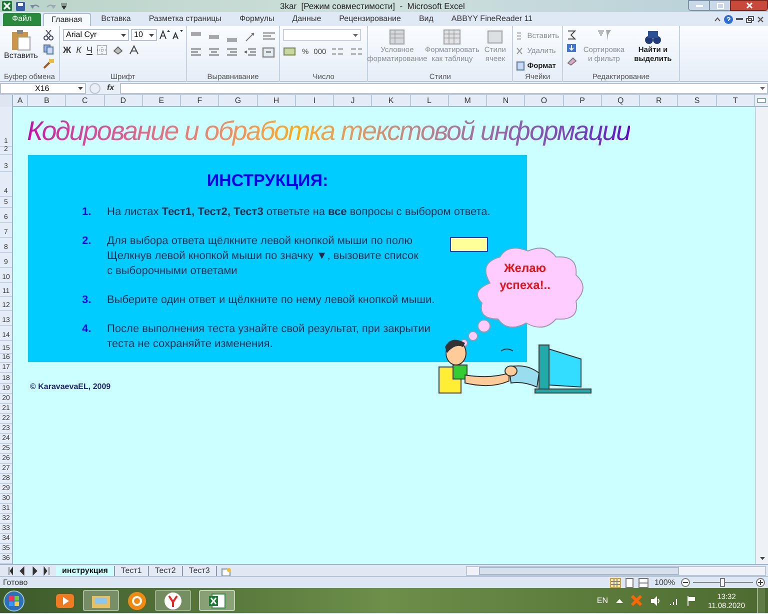 The width and height of the screenshot is (768, 614). What do you see at coordinates (85, 100) in the screenshot?
I see `column-header: C` at bounding box center [85, 100].